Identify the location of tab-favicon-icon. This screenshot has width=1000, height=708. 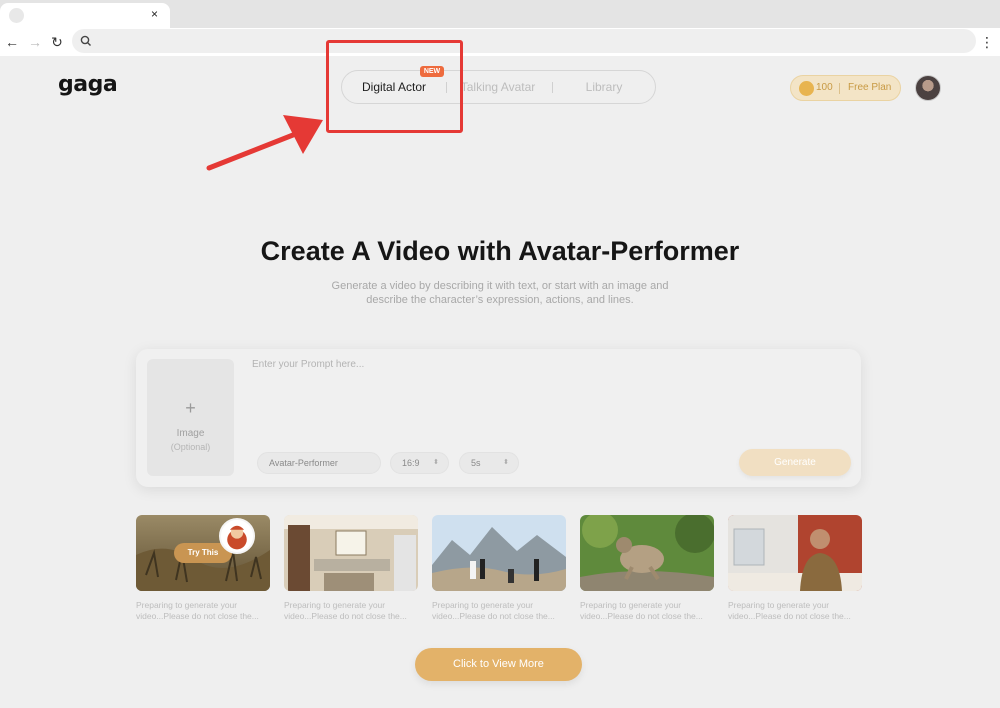
(16, 15).